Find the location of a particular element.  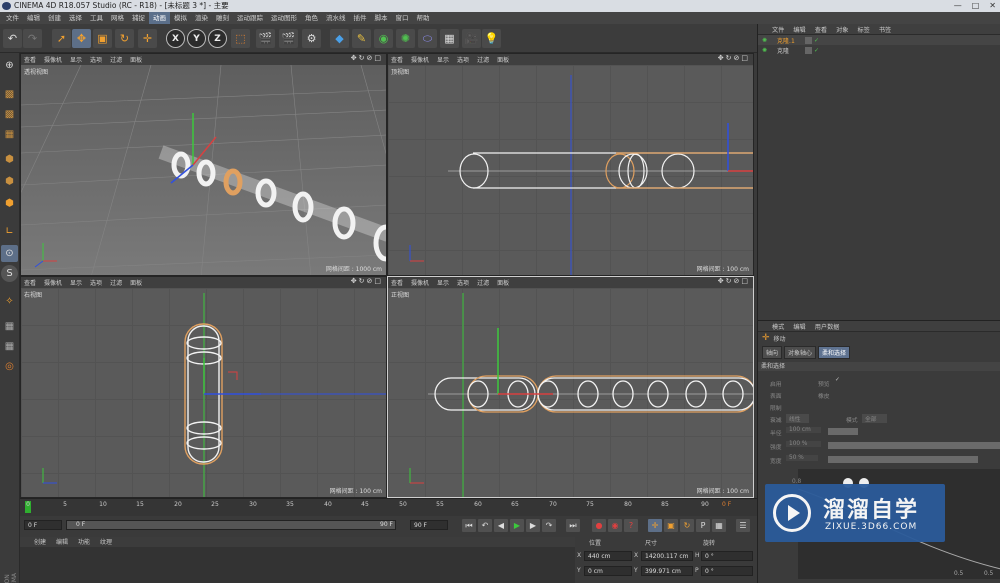

workplane-mode-icon: ▦ is located at coordinates (9, 134).